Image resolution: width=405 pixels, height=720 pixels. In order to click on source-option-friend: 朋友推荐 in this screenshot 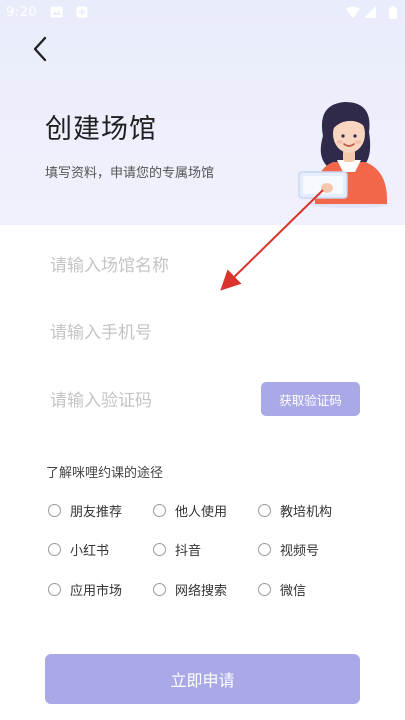, I will do `click(85, 510)`.